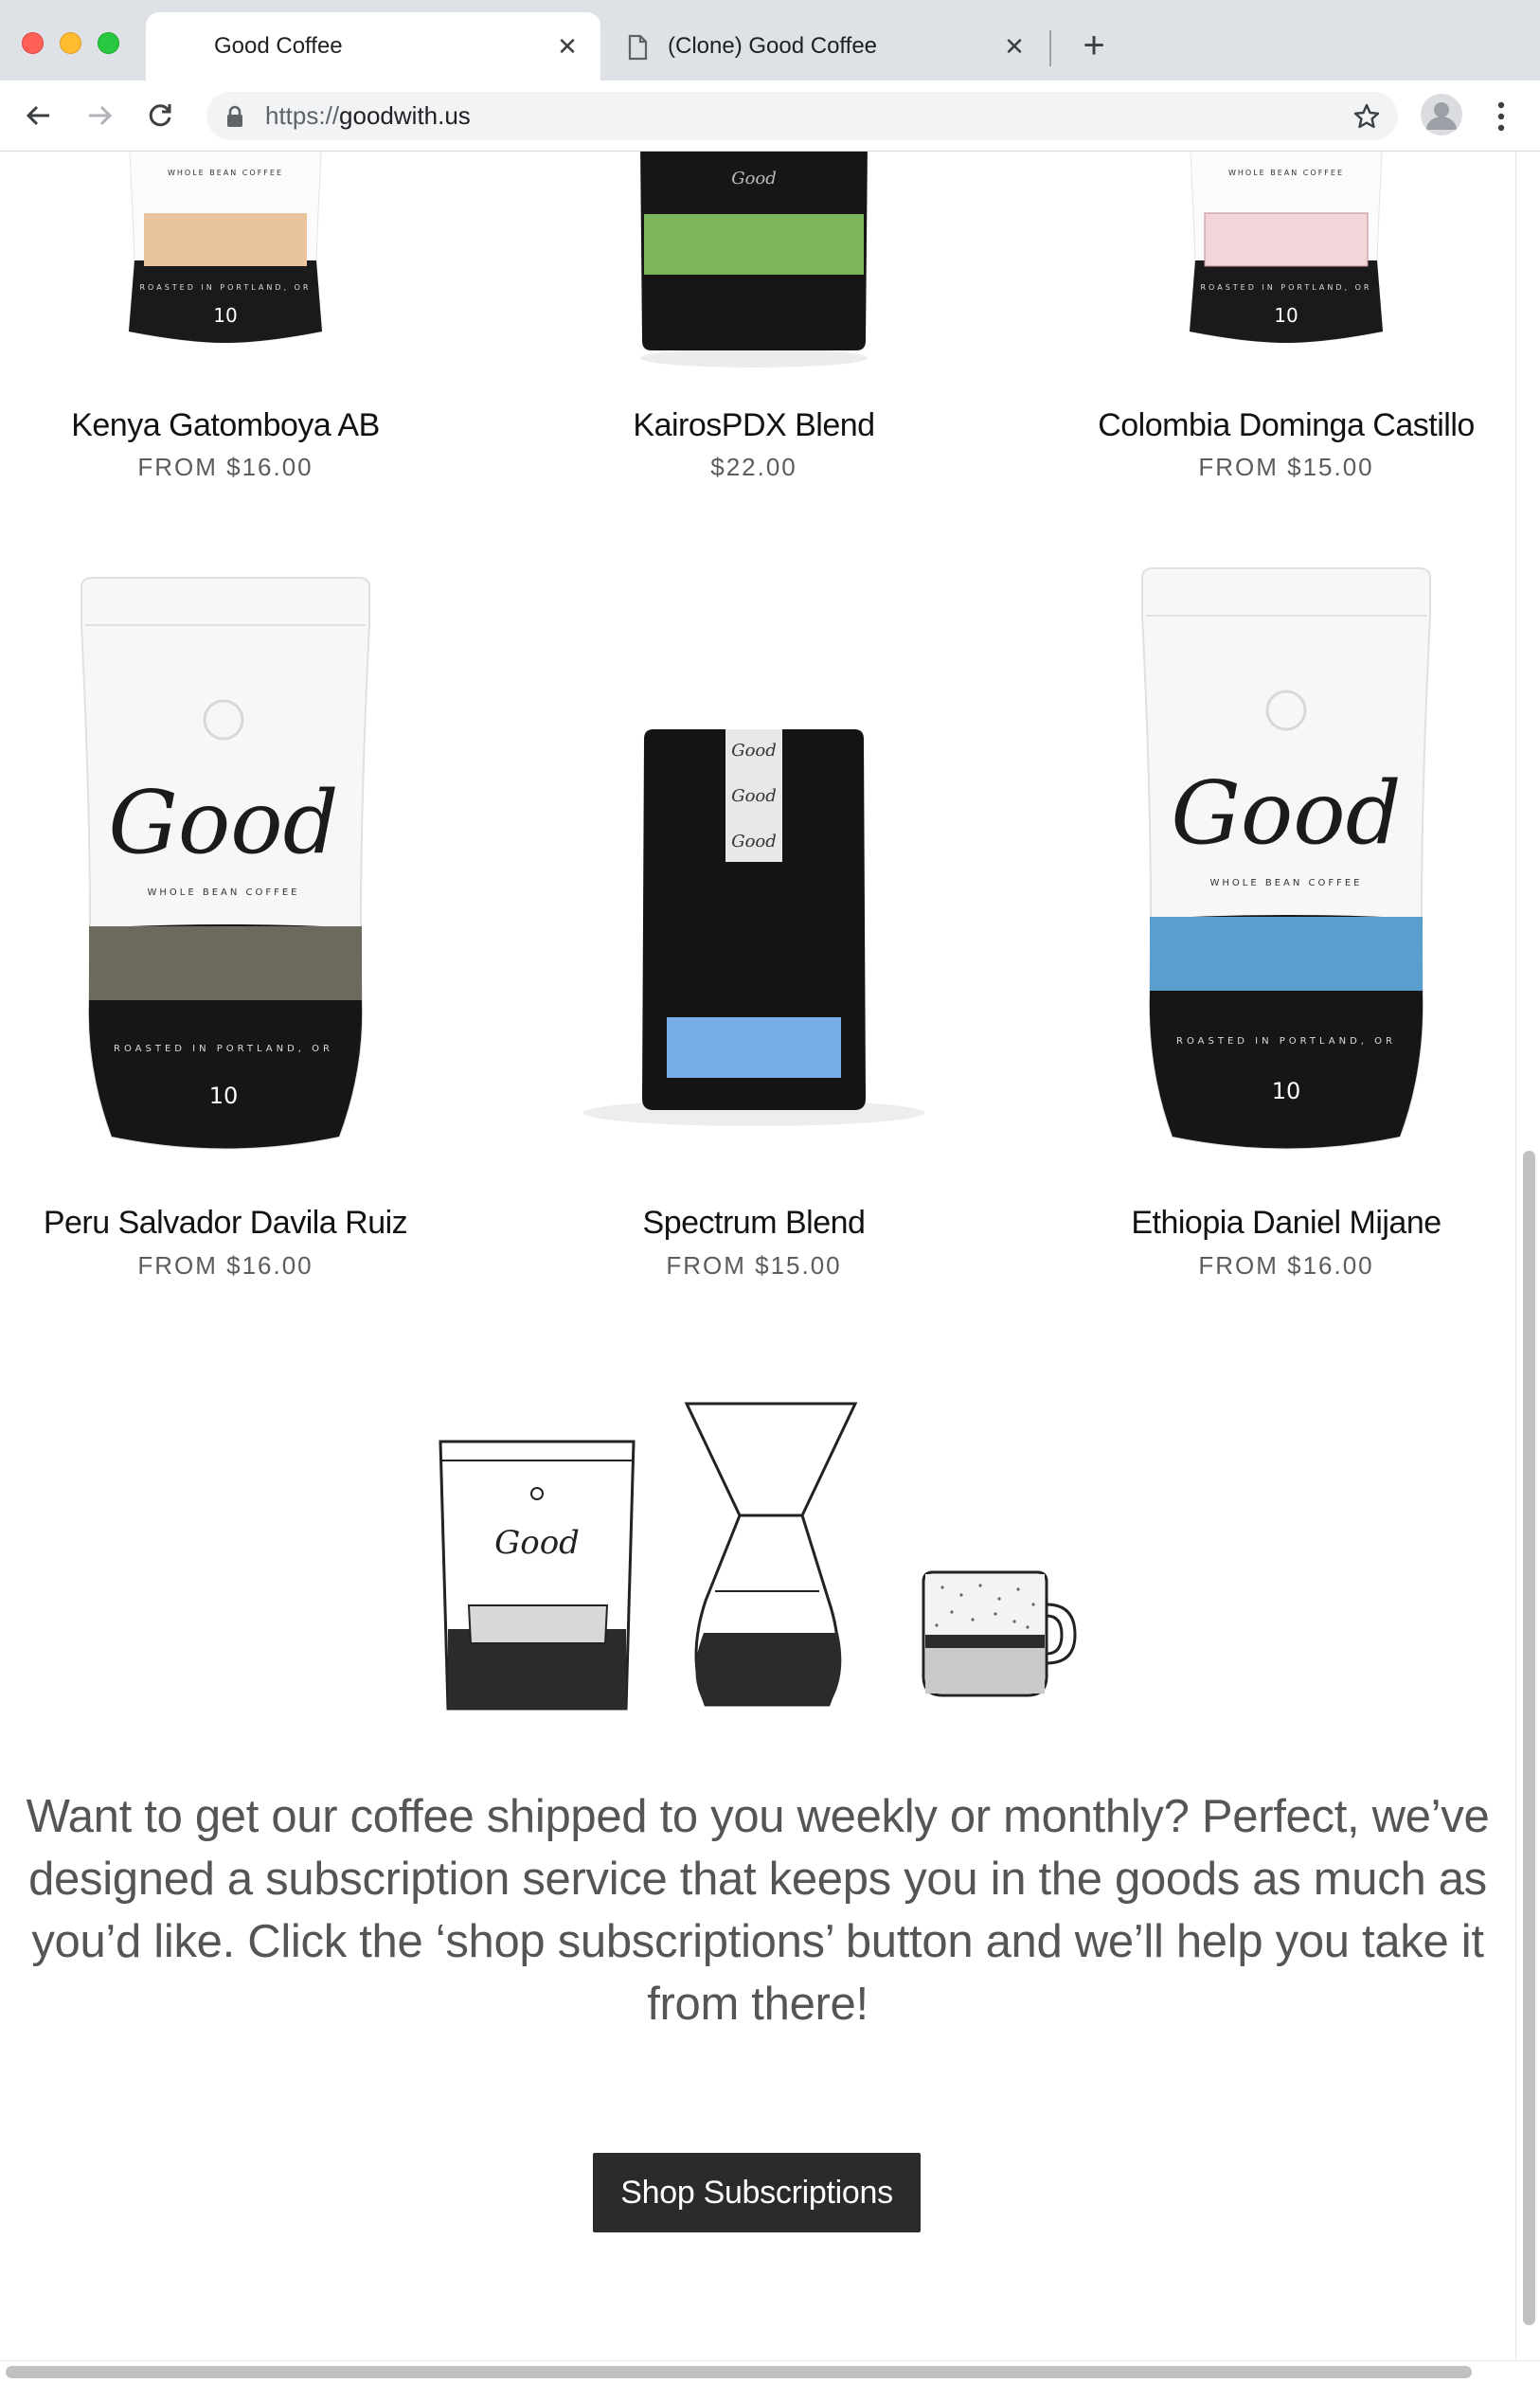 This screenshot has height=2383, width=1540. Describe the element at coordinates (753, 425) in the screenshot. I see `product-name: KairosPDX Blend` at that location.